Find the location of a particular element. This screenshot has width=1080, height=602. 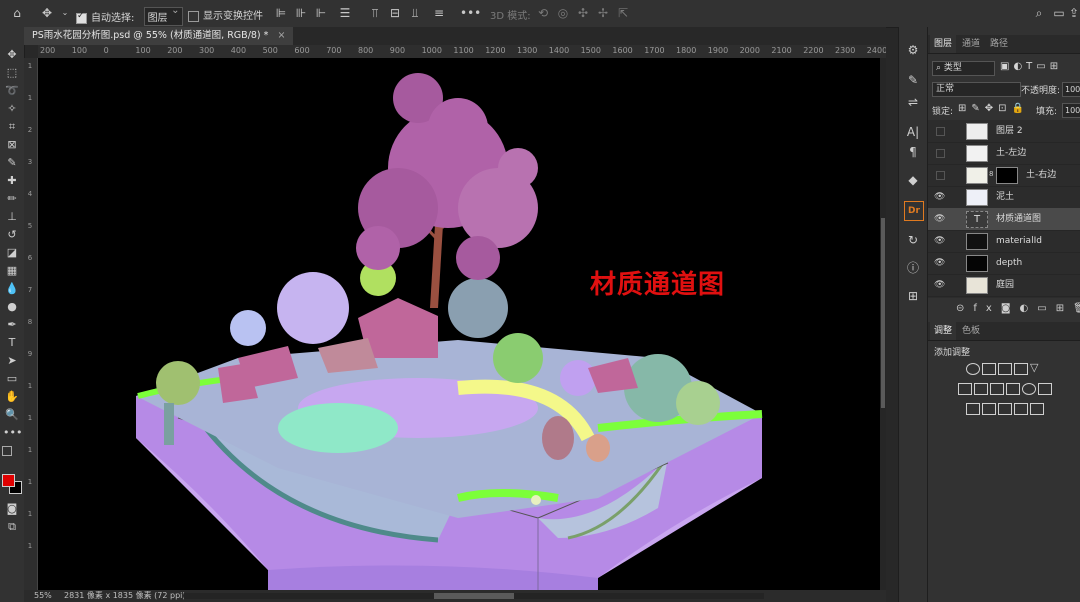

search-icon: ⌕ is located at coordinates (1039, 13).